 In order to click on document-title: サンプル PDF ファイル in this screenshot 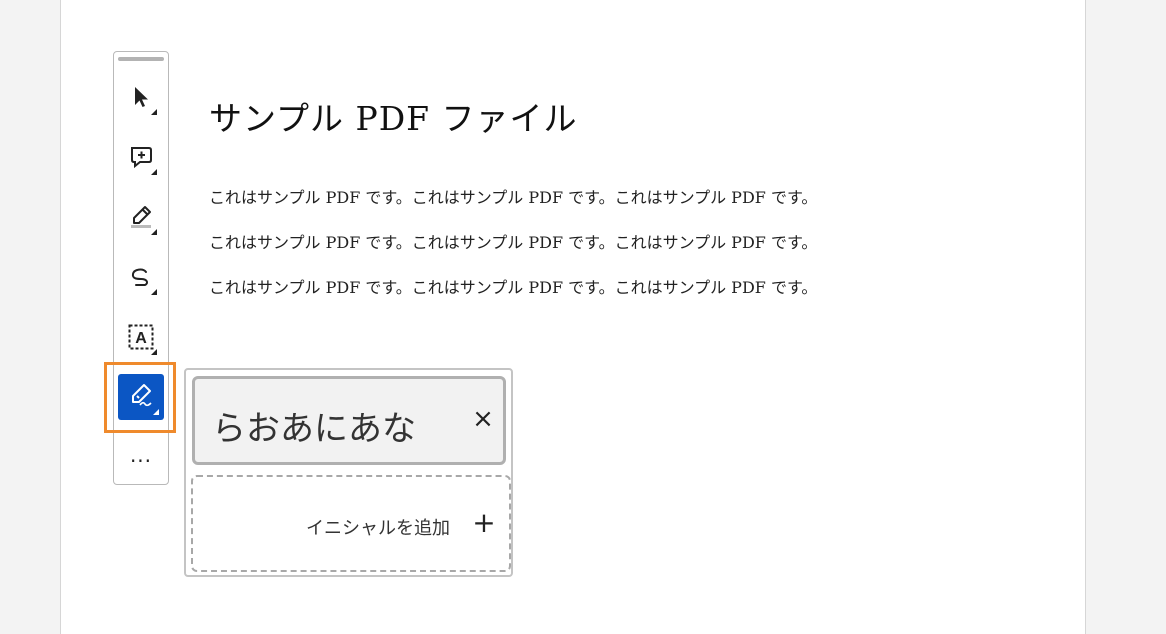, I will do `click(393, 118)`.